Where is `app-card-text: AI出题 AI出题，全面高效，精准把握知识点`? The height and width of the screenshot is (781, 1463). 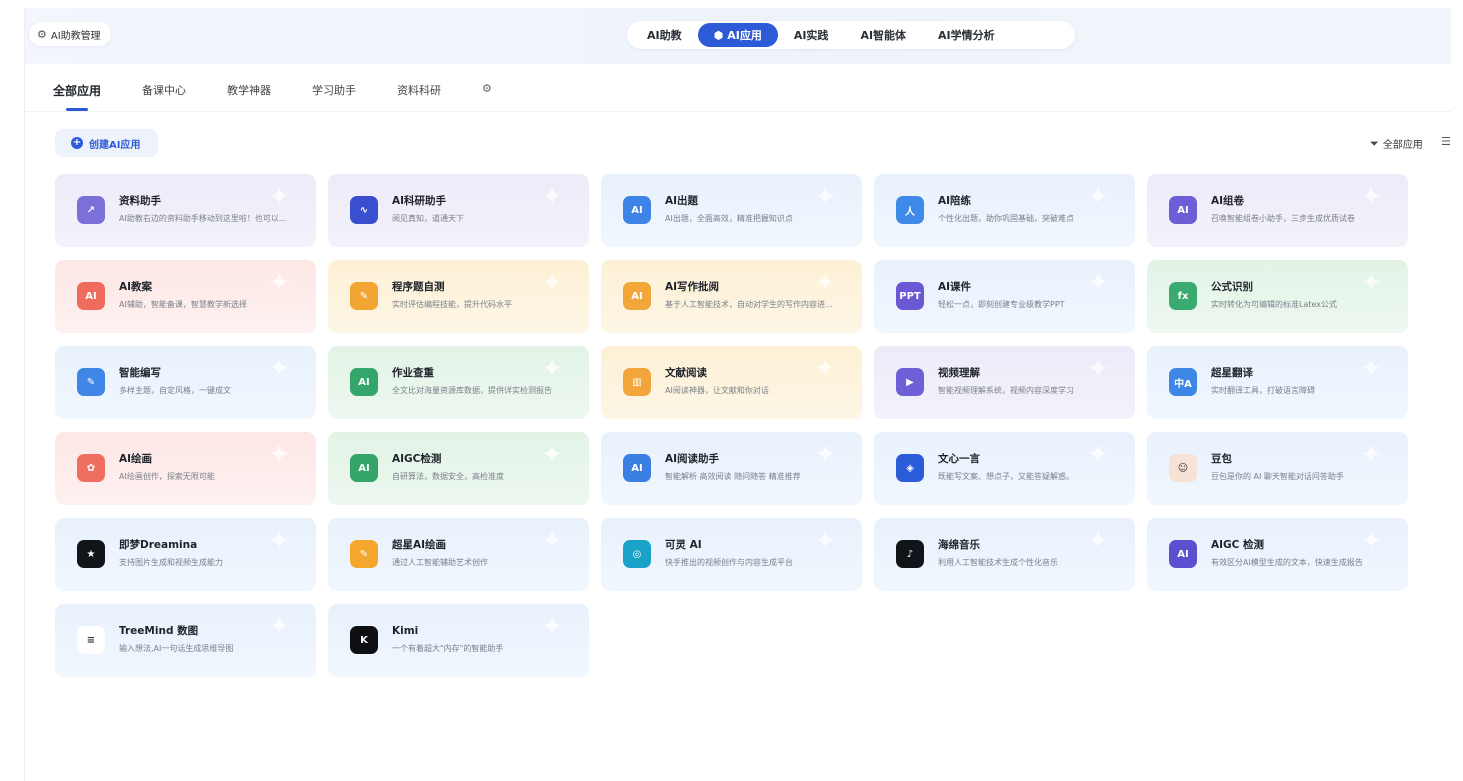
app-card-text: AI出题 AI出题，全面高效，精准把握知识点 is located at coordinates (756, 220).